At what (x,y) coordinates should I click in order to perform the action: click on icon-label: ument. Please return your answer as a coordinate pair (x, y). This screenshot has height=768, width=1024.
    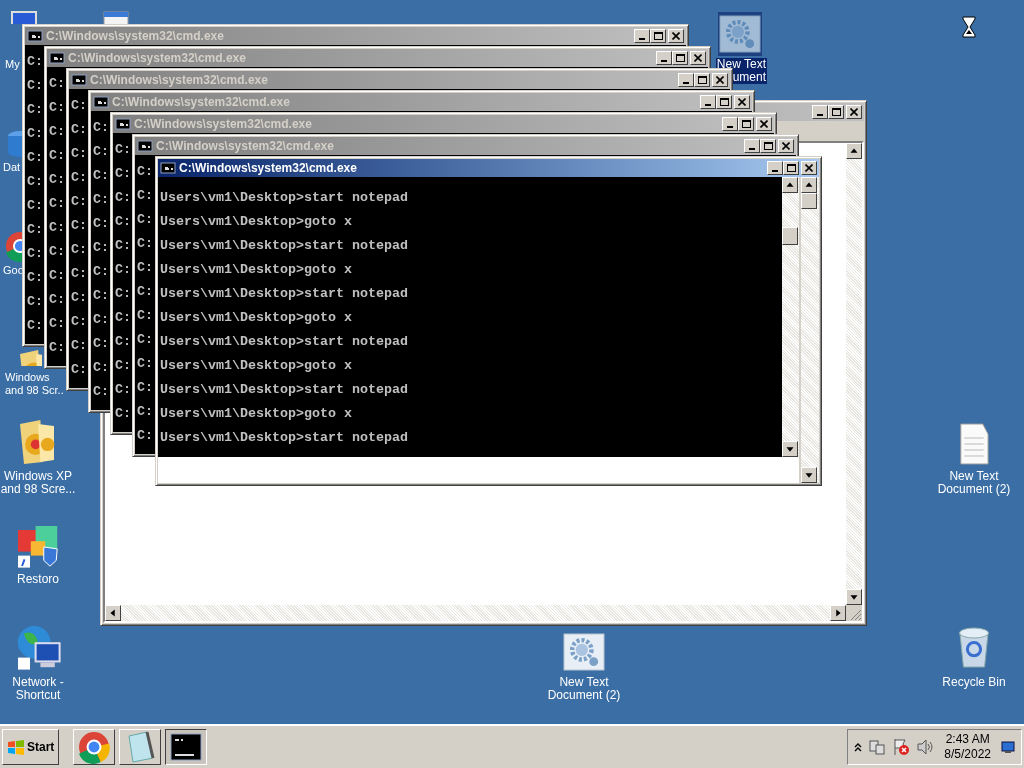
    Looking at the image, I should click on (749, 77).